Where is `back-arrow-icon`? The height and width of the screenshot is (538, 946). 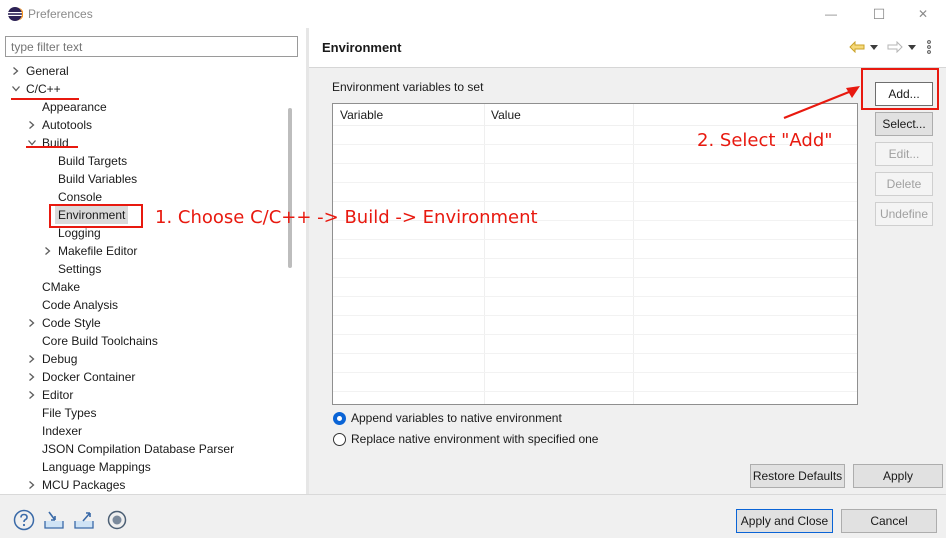 back-arrow-icon is located at coordinates (857, 47).